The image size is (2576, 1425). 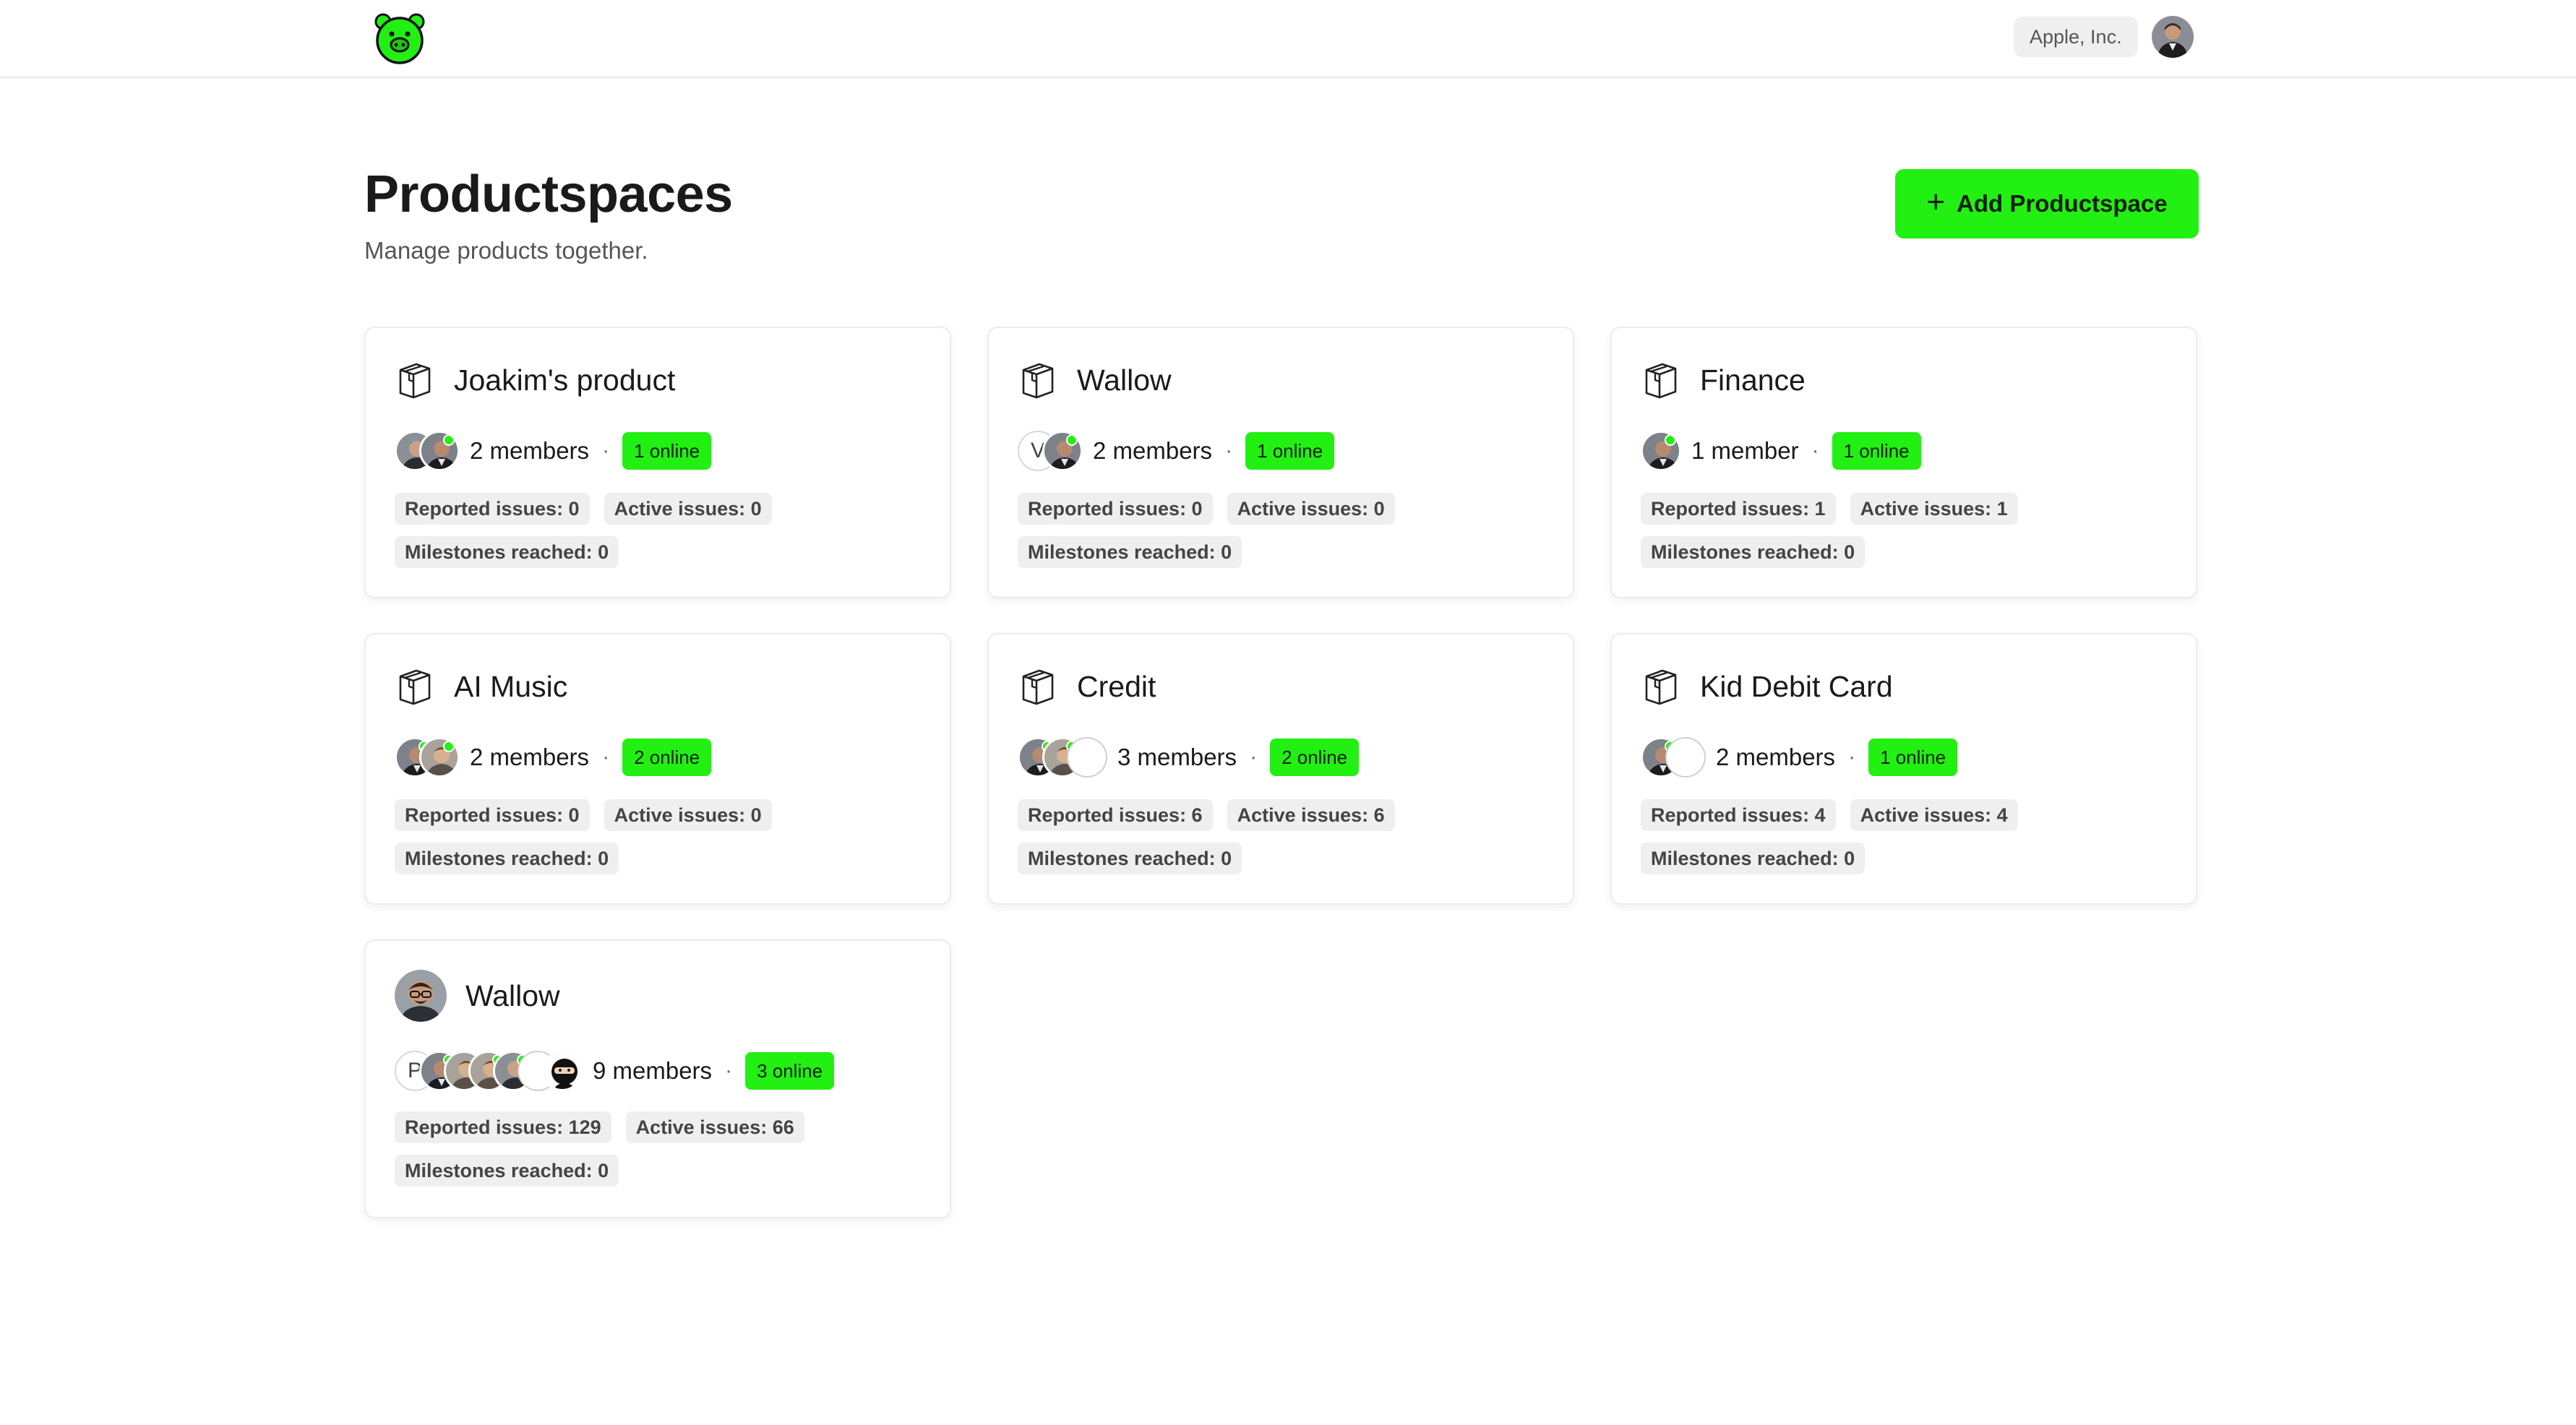 I want to click on productspace-title: Kid Debit Card, so click(x=1797, y=686).